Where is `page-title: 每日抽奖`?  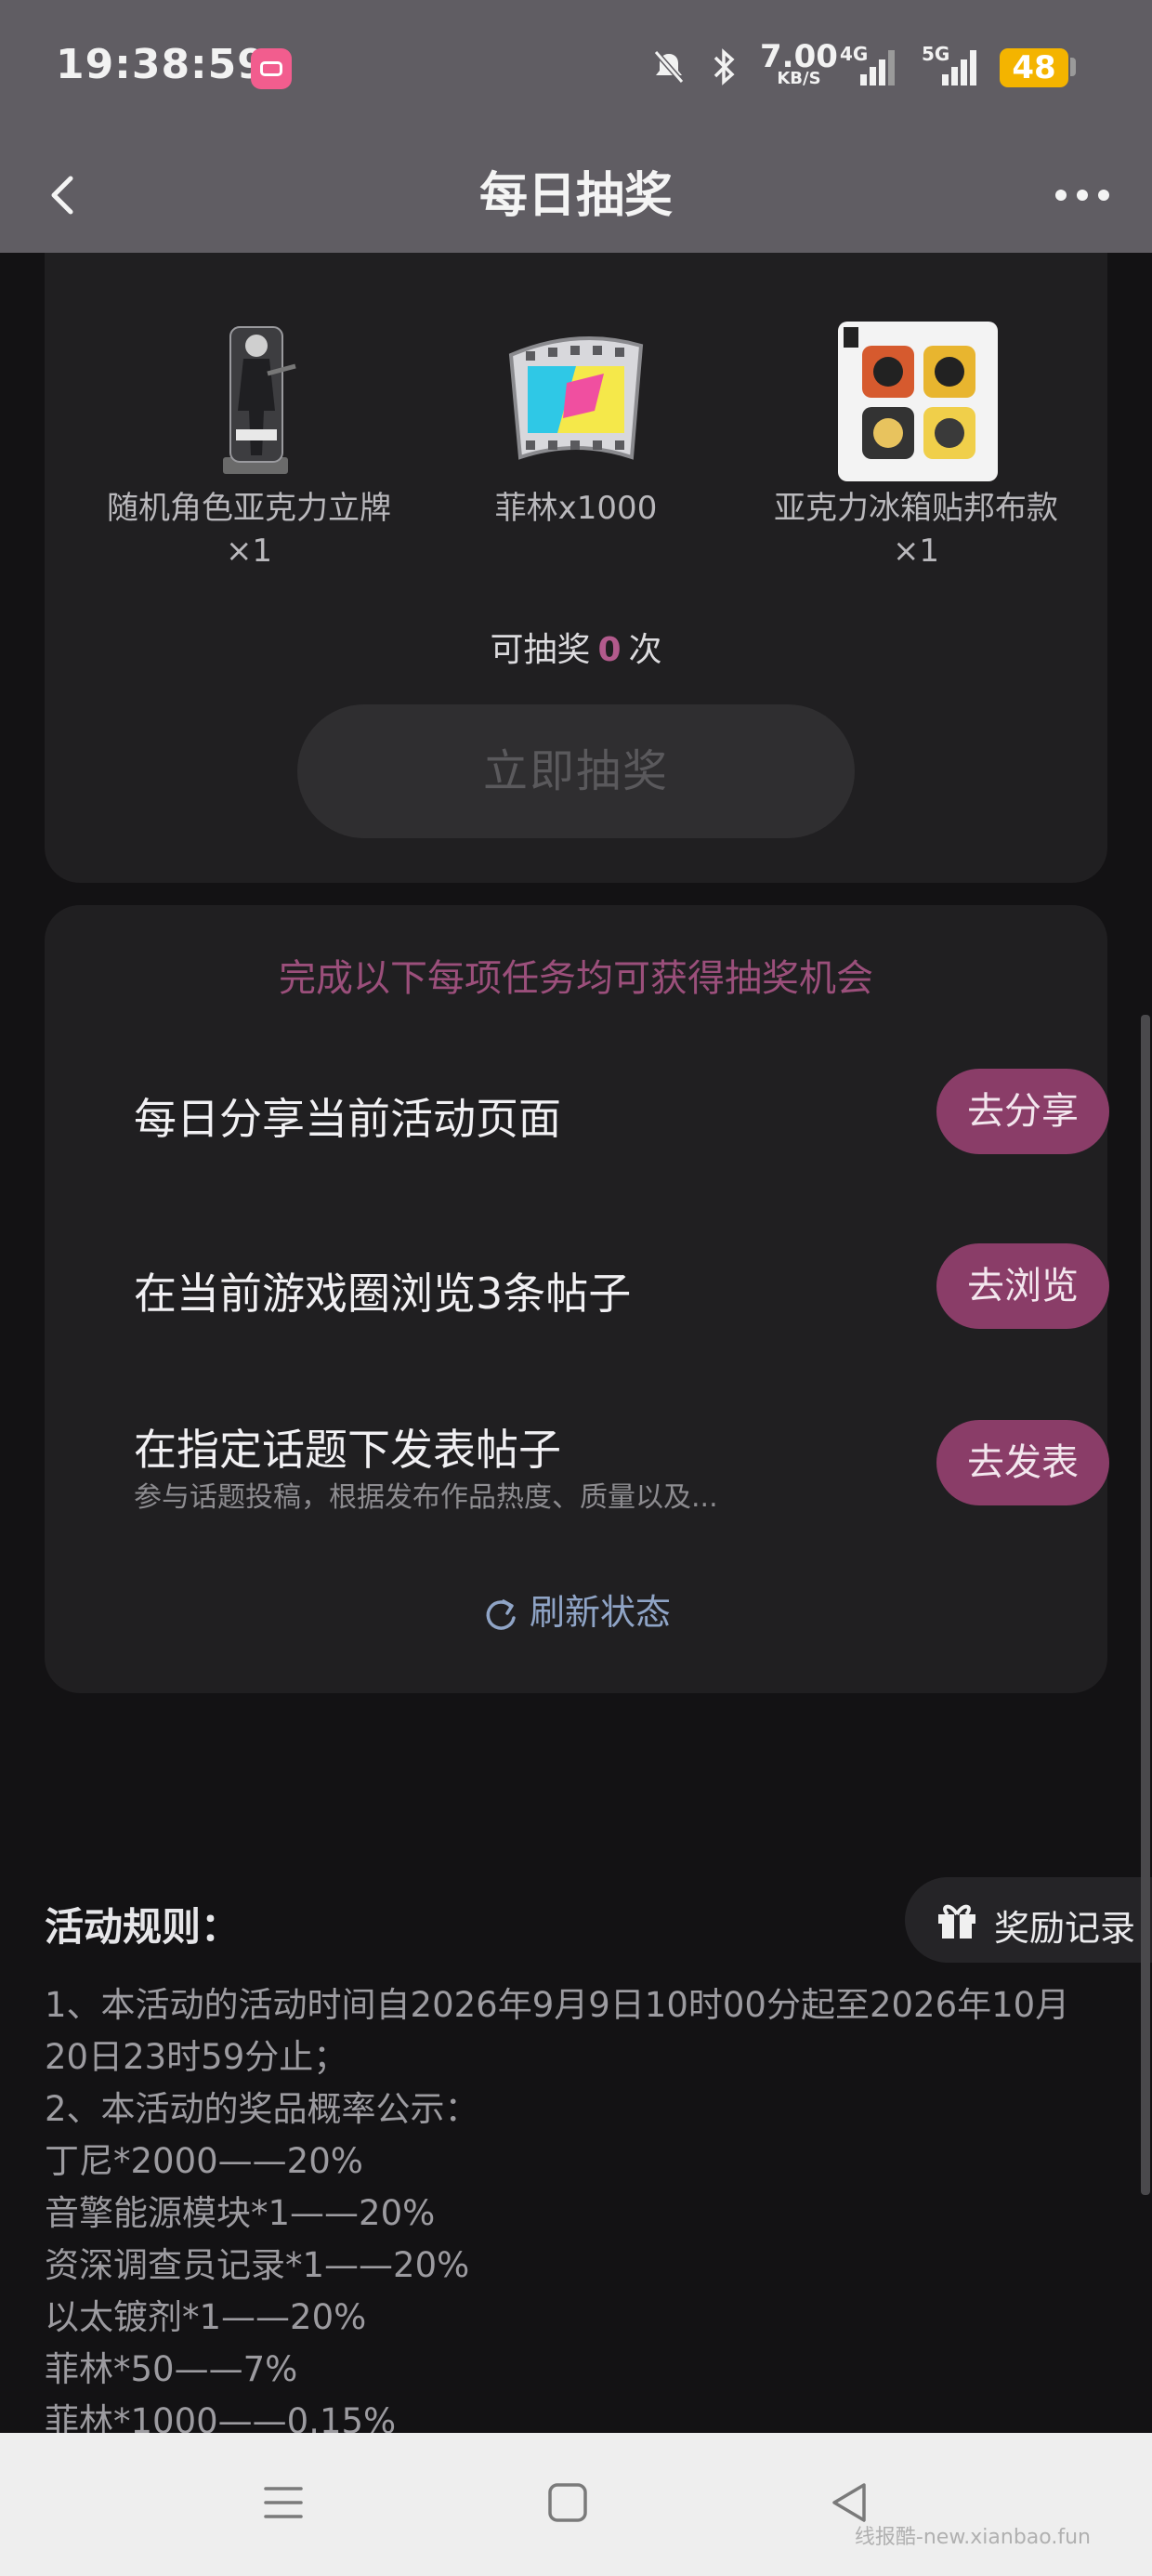
page-title: 每日抽奖 is located at coordinates (575, 196).